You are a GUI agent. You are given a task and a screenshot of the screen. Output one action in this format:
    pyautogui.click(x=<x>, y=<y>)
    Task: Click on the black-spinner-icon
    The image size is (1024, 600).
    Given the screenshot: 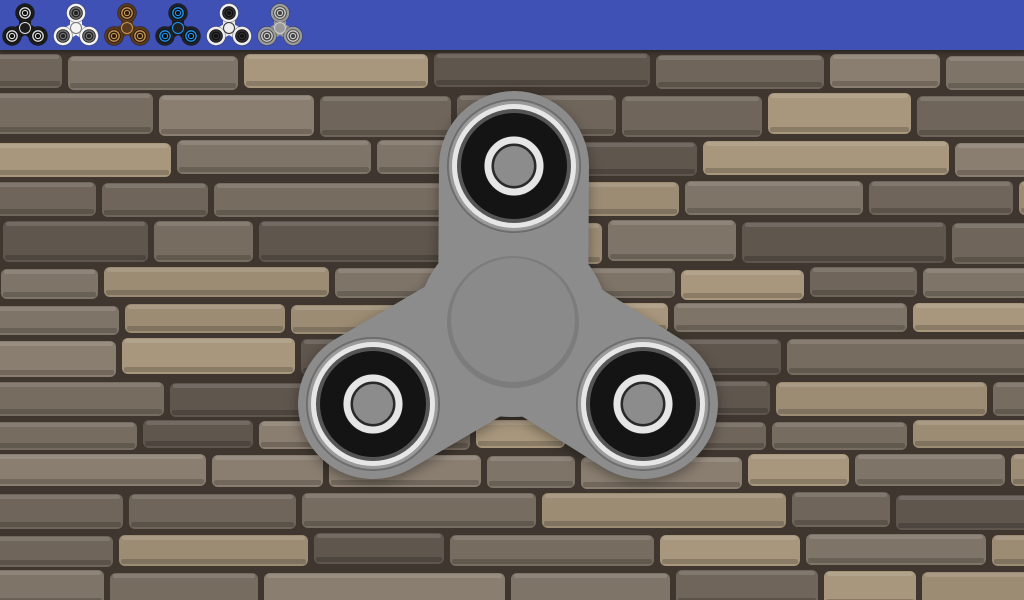 What is the action you would take?
    pyautogui.click(x=25, y=24)
    